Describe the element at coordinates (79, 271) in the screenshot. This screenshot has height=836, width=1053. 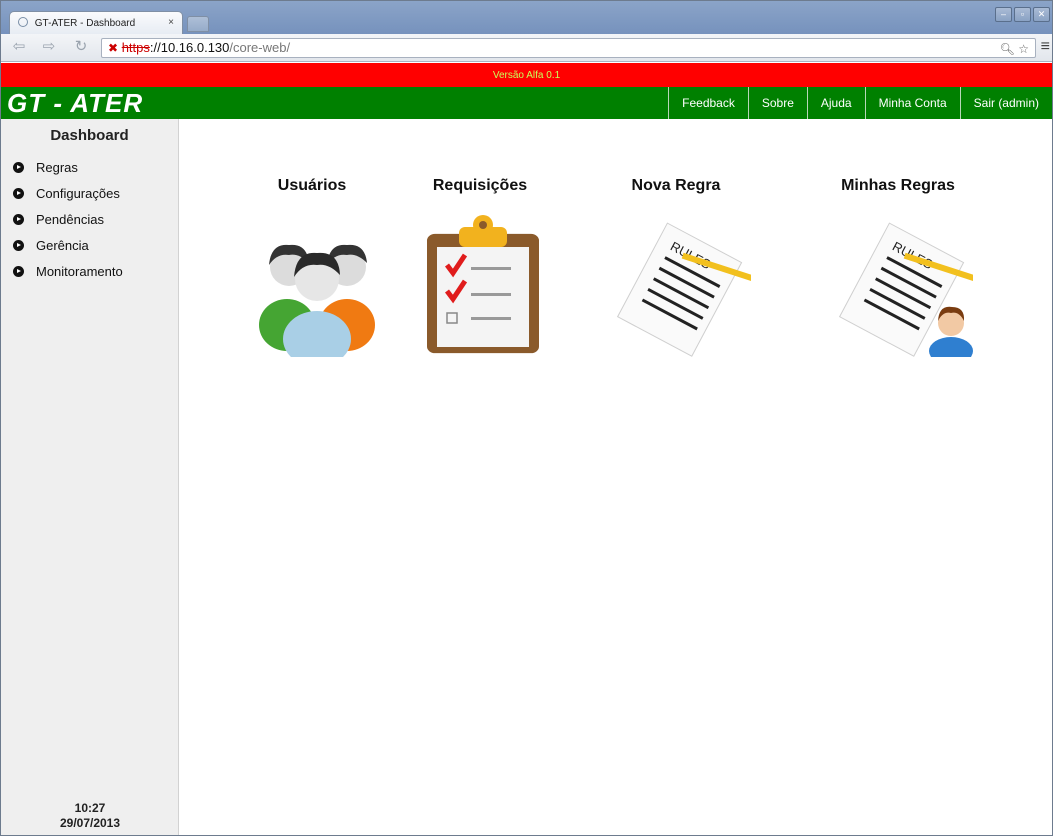
I see `sidebar-item-label: Monitoramento` at that location.